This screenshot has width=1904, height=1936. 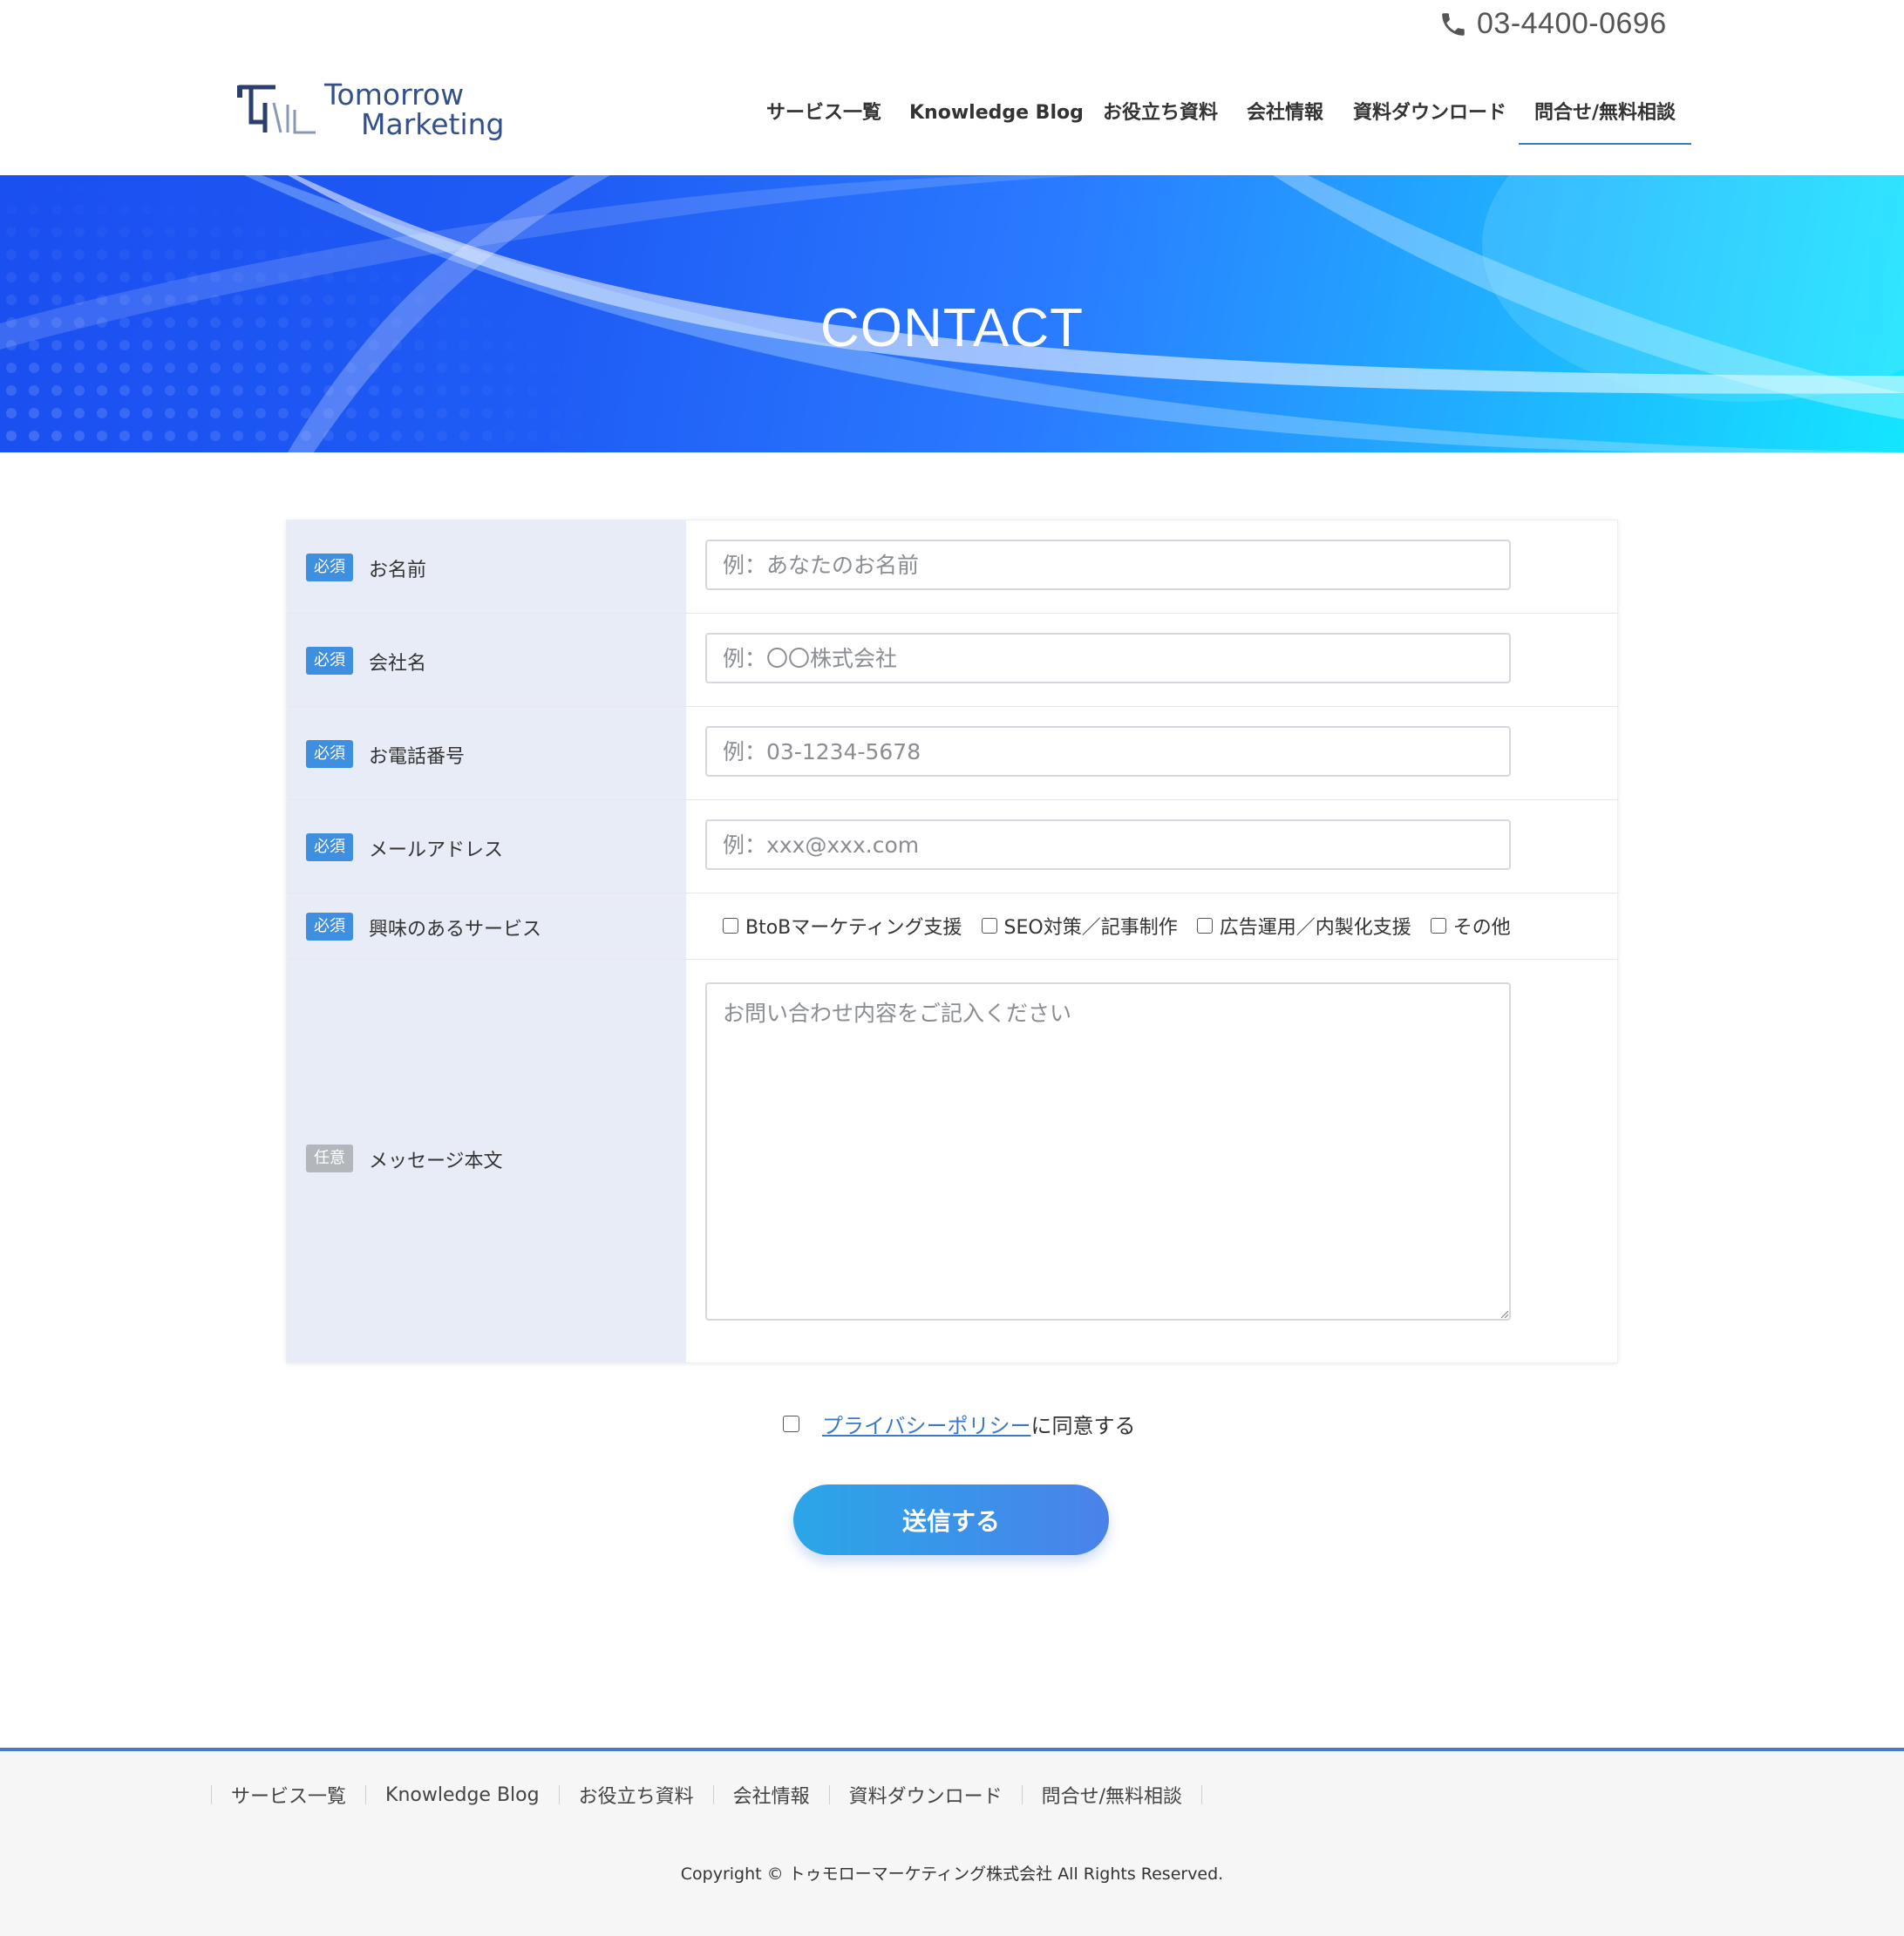 I want to click on logo-wordmark: Tomorrow Marketing, so click(x=414, y=109).